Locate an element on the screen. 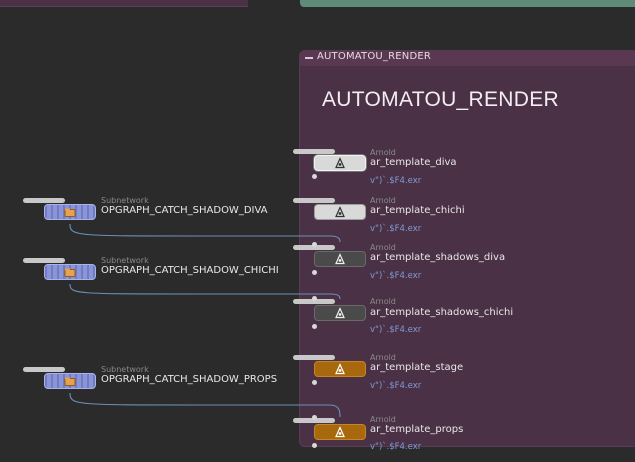 This screenshot has width=635, height=462. node-name: ar_template_shadows_chichi is located at coordinates (441, 312).